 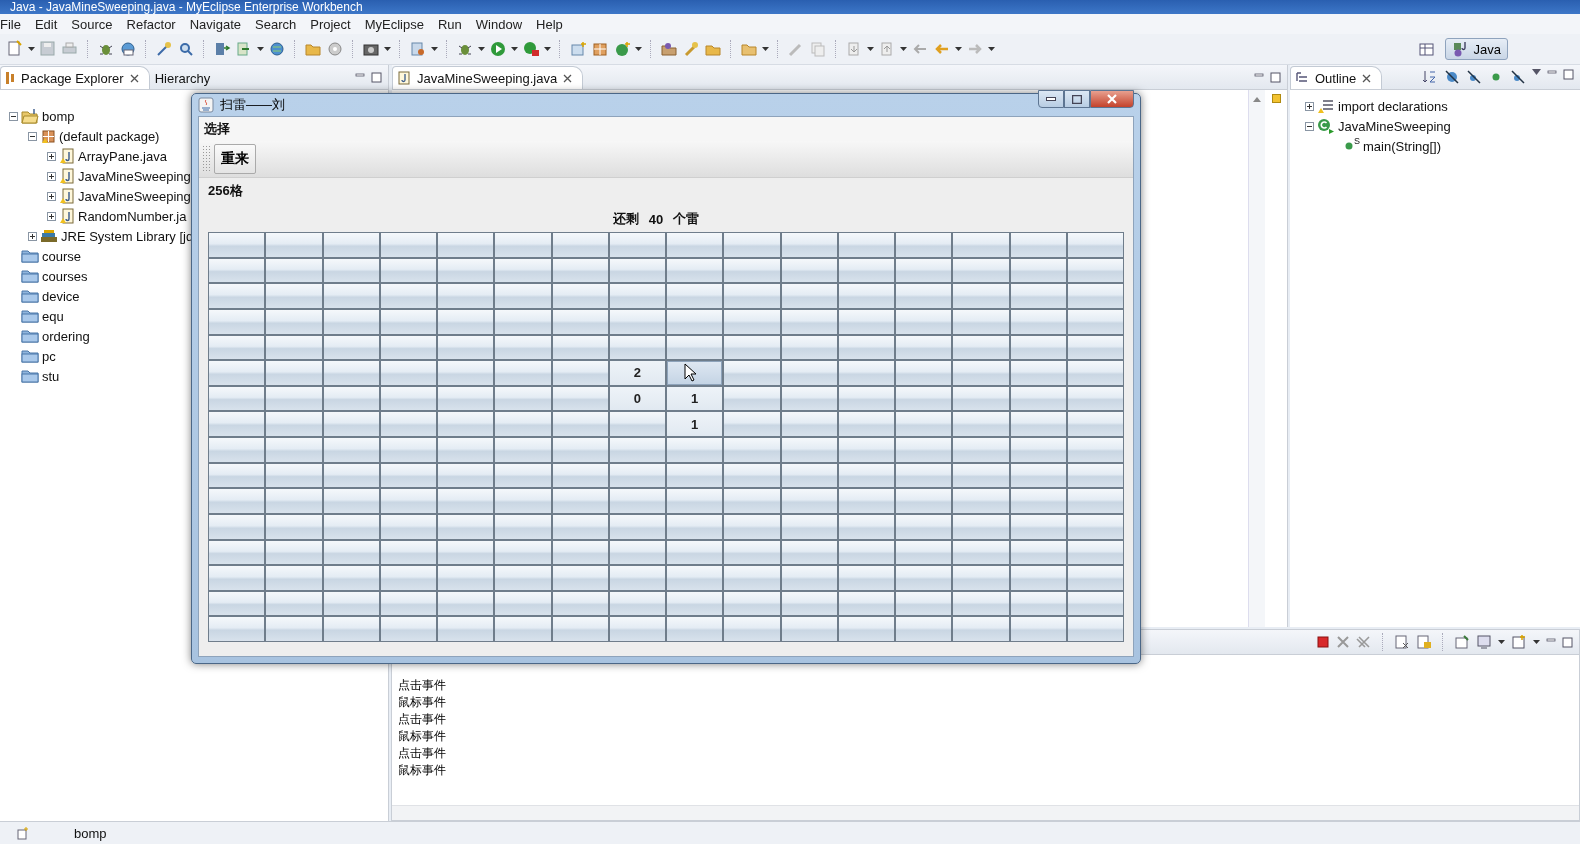 I want to click on open-type-icon, so click(x=669, y=49).